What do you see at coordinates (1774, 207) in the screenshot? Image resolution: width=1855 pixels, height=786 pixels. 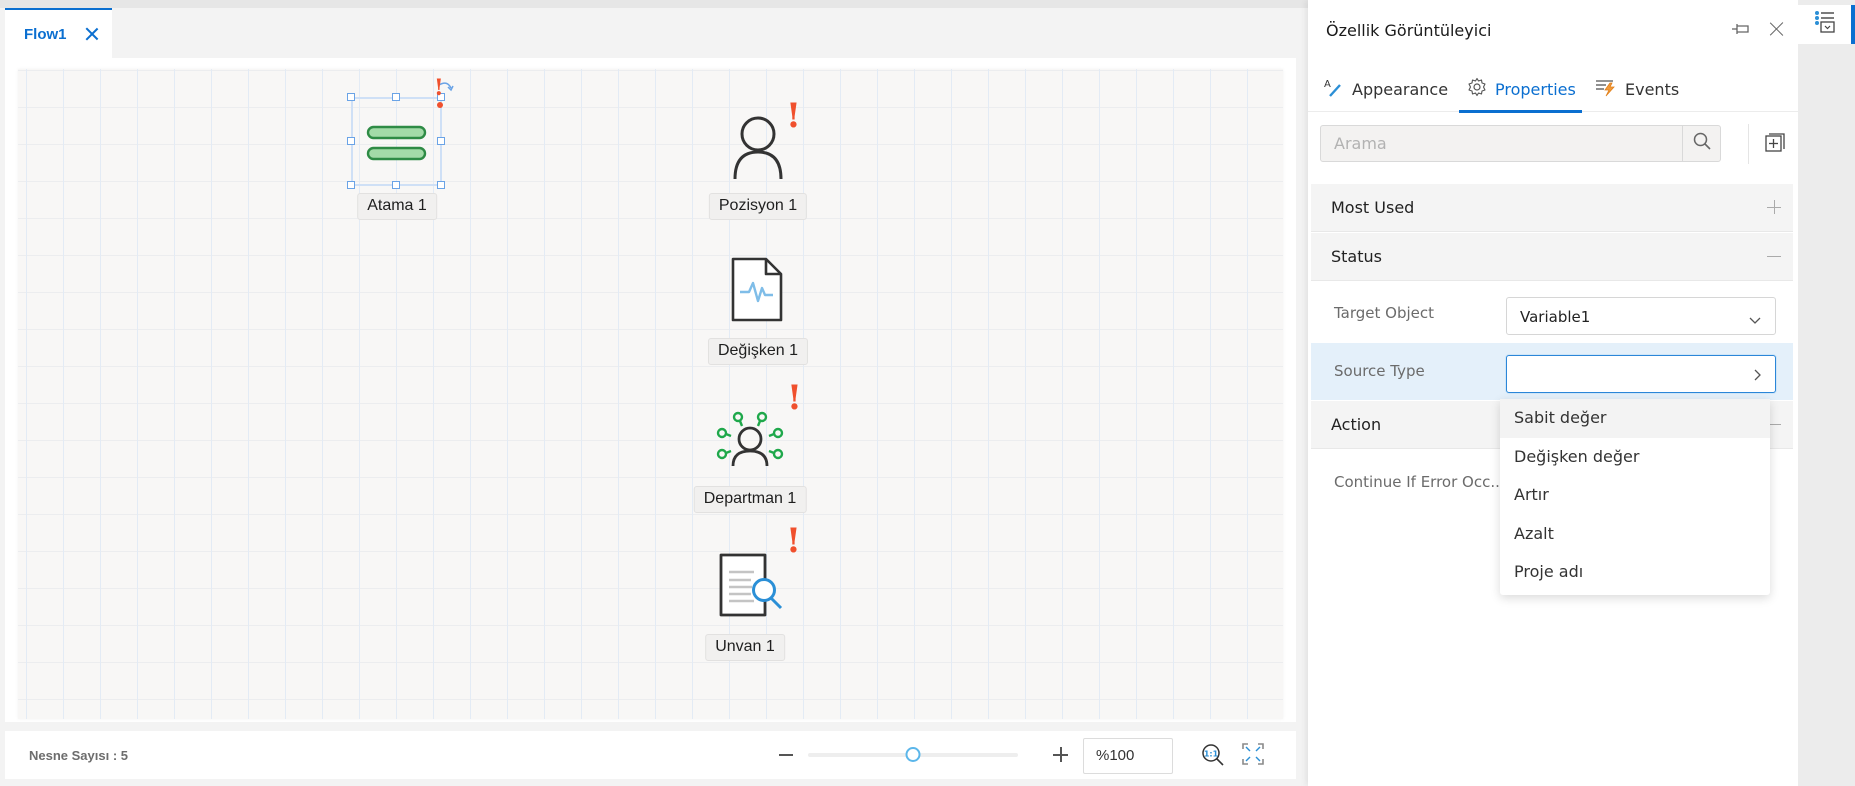 I see `expand-plus-icon` at bounding box center [1774, 207].